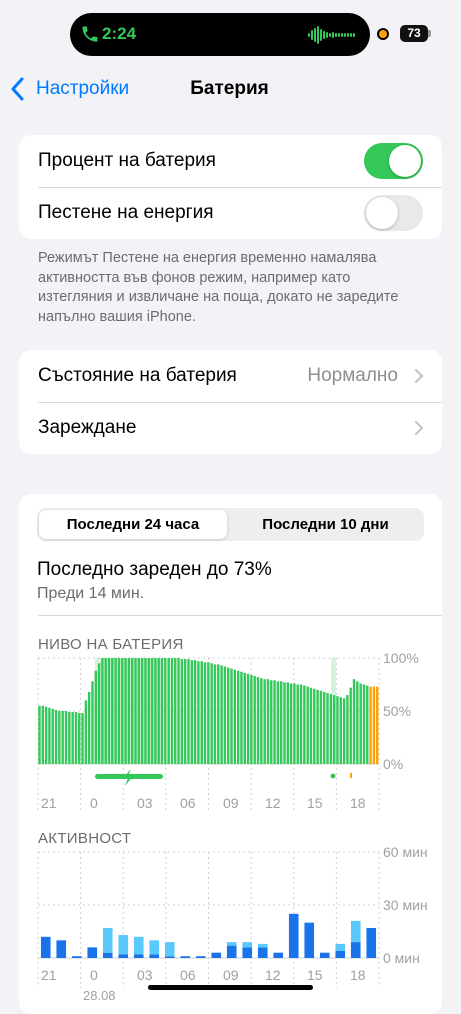  What do you see at coordinates (230, 161) in the screenshot?
I see `battery-percentage-row: Процент на батерия` at bounding box center [230, 161].